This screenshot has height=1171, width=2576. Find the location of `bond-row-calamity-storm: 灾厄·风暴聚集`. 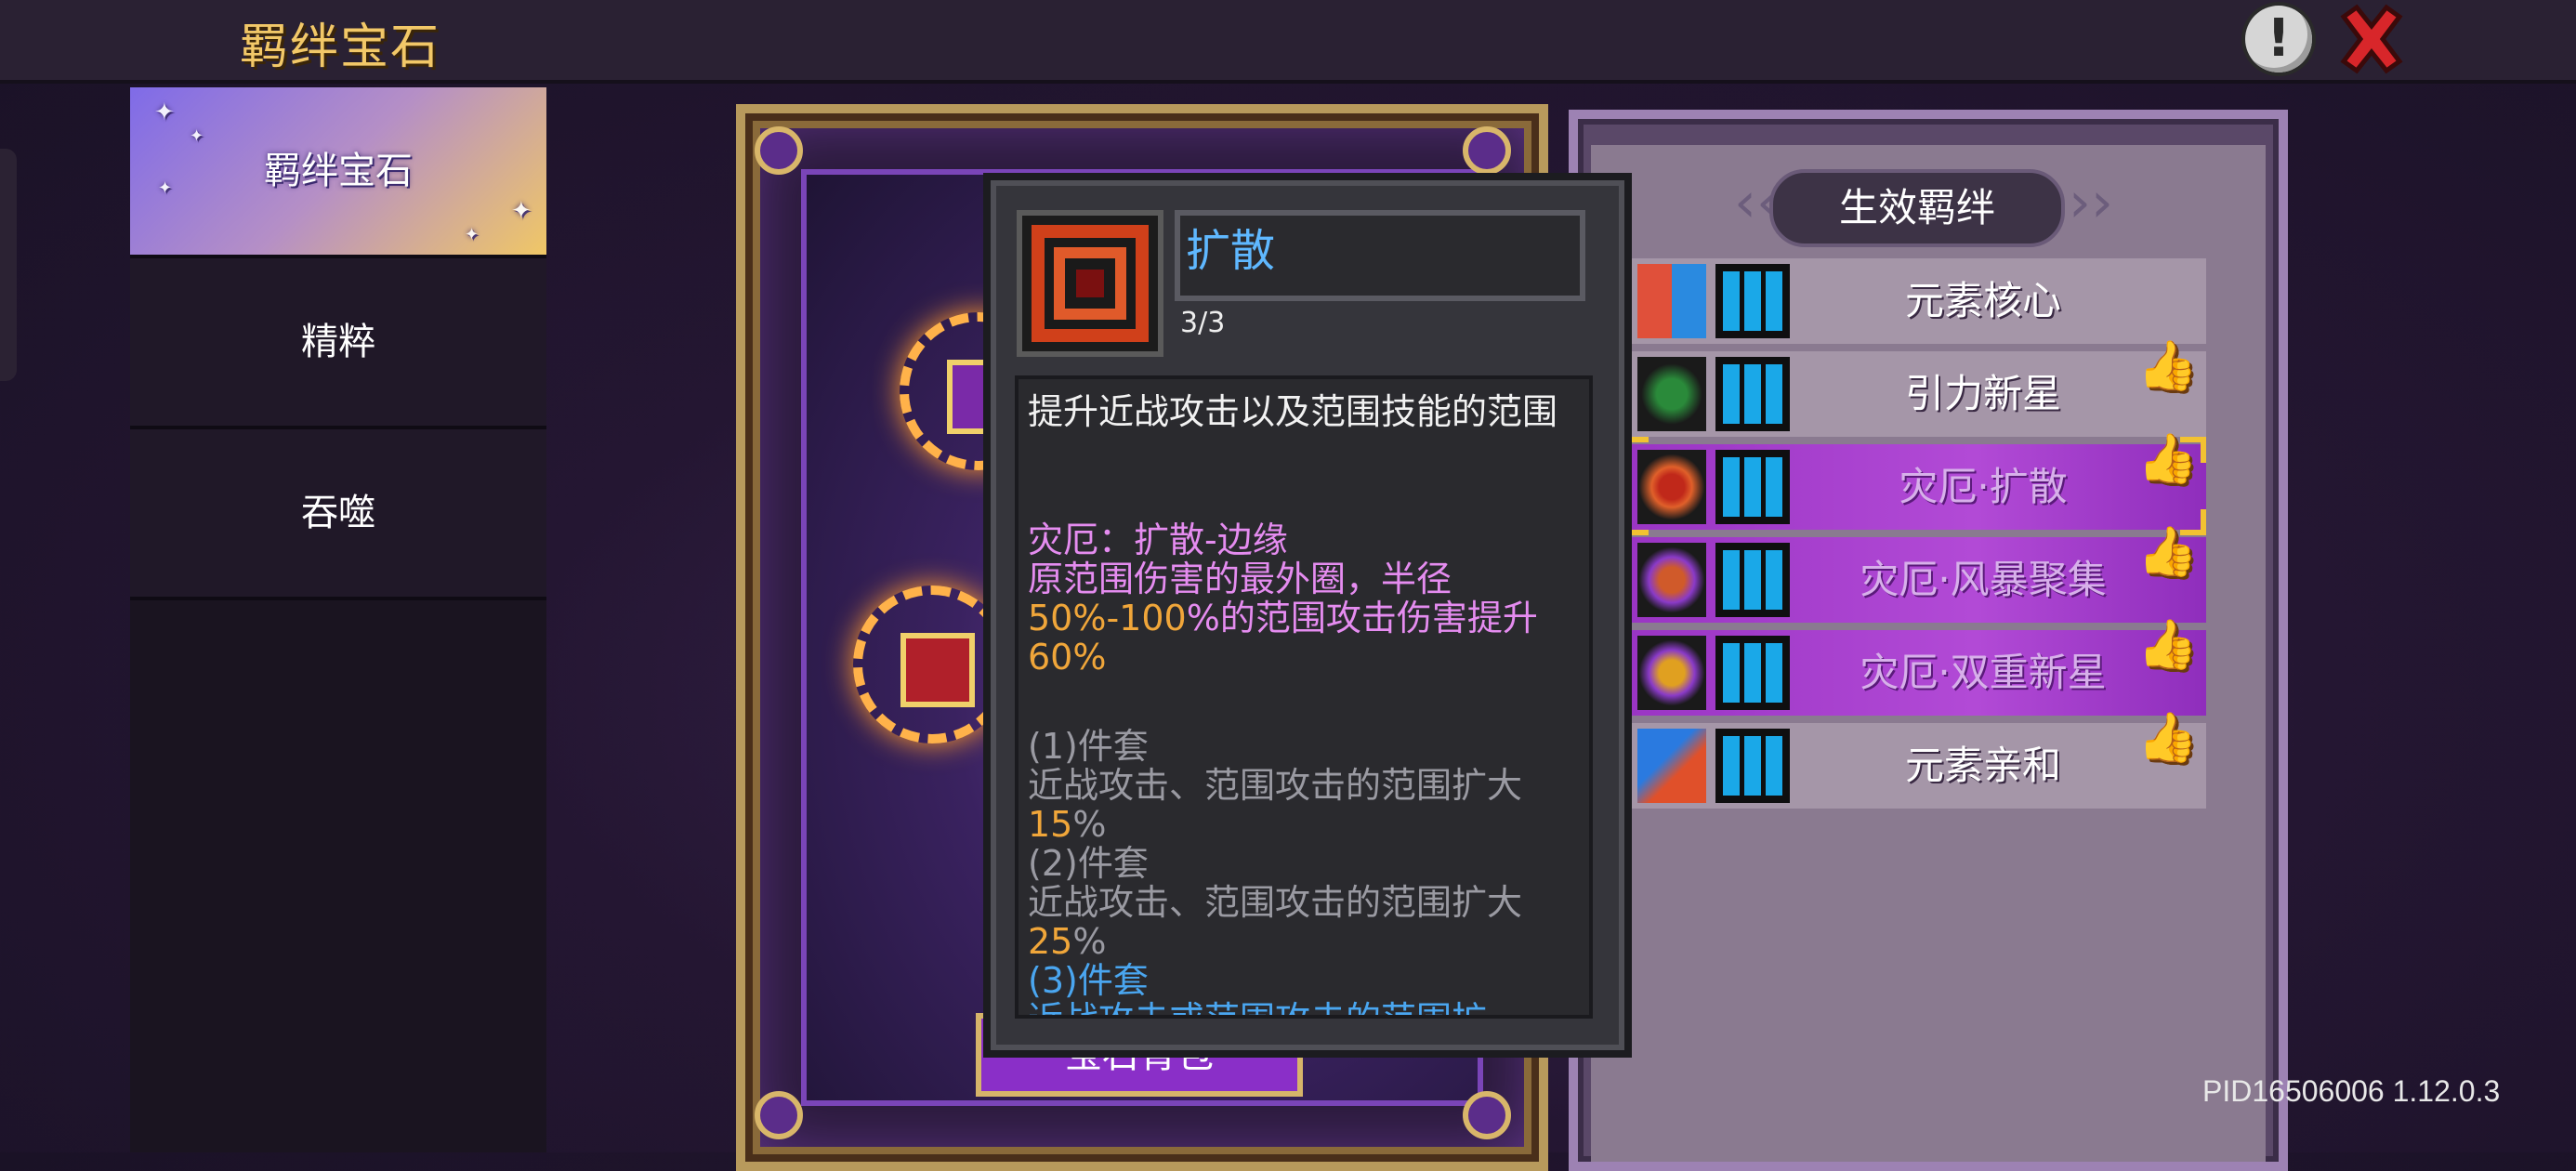

bond-row-calamity-storm: 灾厄·风暴聚集 is located at coordinates (1918, 580).